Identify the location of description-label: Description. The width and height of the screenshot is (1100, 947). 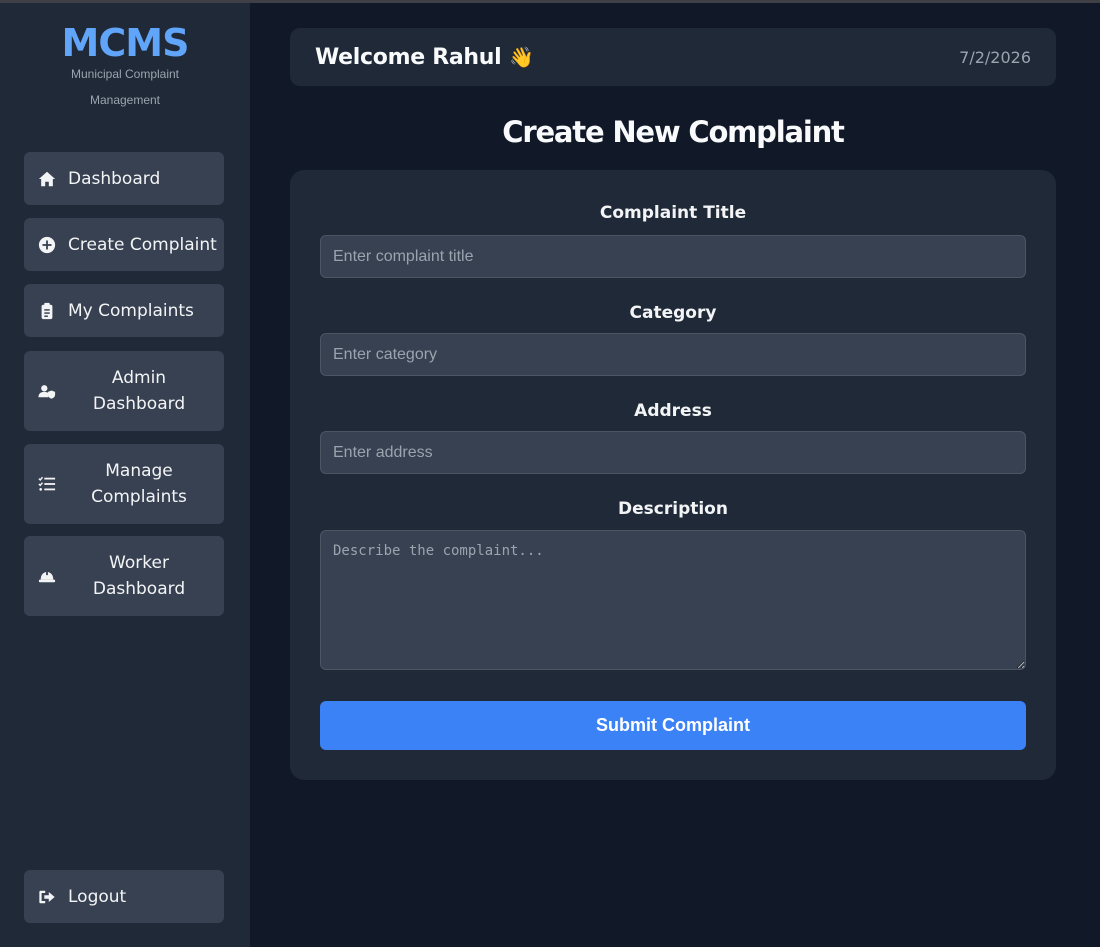
(673, 509).